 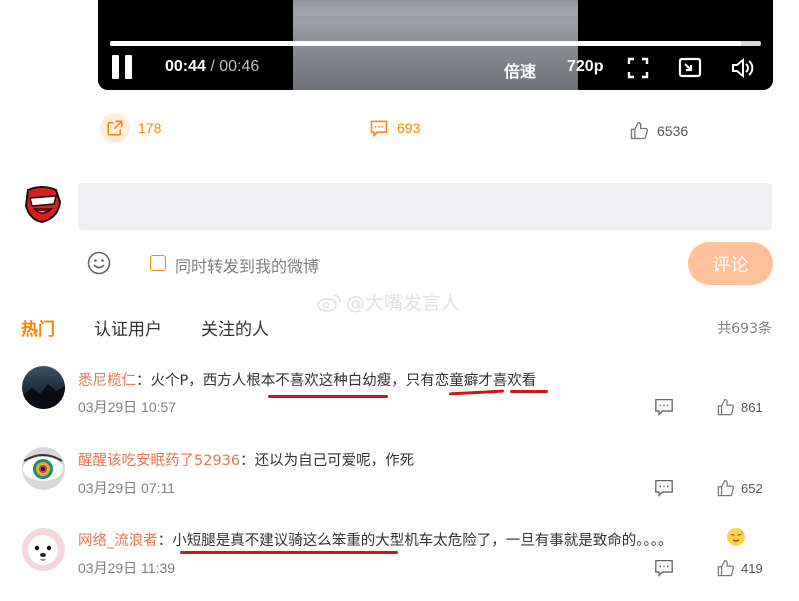 I want to click on watermark: @大嘴发言人, so click(x=388, y=301).